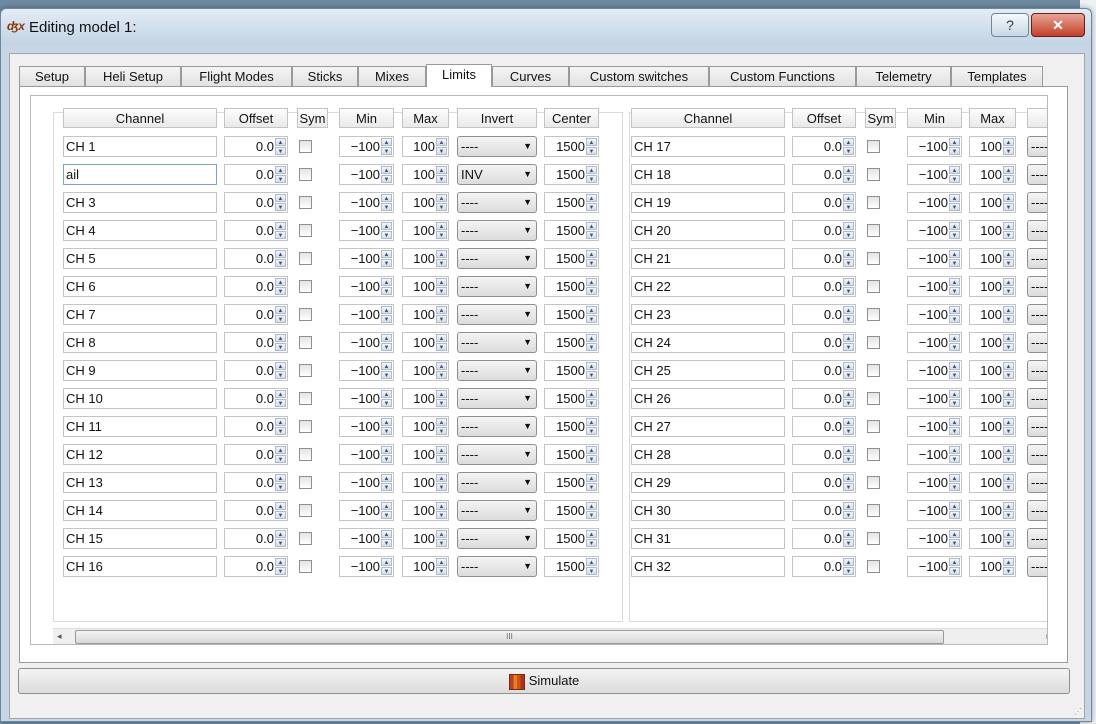 Image resolution: width=1096 pixels, height=724 pixels. Describe the element at coordinates (530, 76) in the screenshot. I see `tab-curves: Curves` at that location.